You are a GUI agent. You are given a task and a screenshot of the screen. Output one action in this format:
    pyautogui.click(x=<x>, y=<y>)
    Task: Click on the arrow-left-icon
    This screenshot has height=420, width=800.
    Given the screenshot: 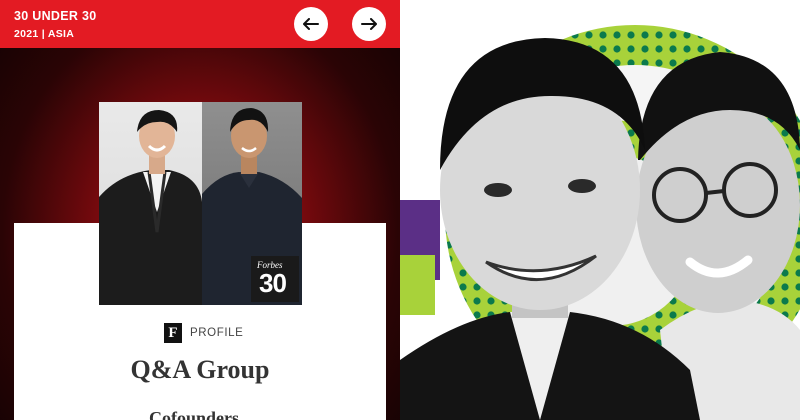 What is the action you would take?
    pyautogui.click(x=311, y=24)
    